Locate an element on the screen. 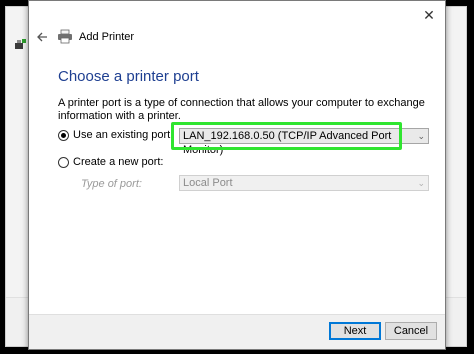  close-button: ✕ is located at coordinates (429, 15).